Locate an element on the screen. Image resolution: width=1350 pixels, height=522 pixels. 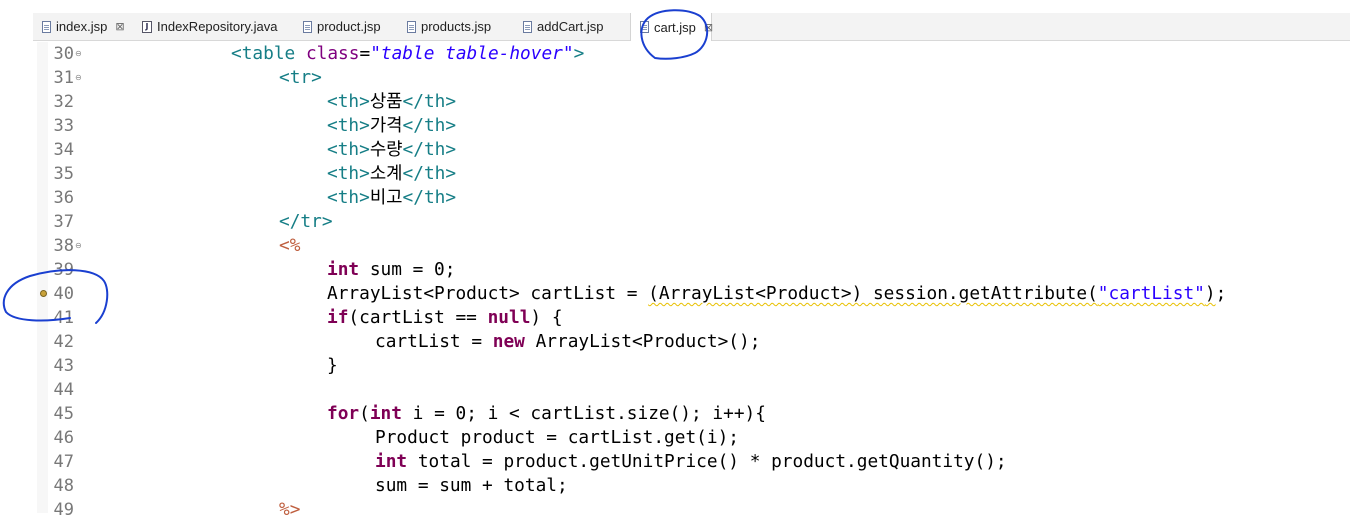
line-circle-annotation is located at coordinates (55, 296).